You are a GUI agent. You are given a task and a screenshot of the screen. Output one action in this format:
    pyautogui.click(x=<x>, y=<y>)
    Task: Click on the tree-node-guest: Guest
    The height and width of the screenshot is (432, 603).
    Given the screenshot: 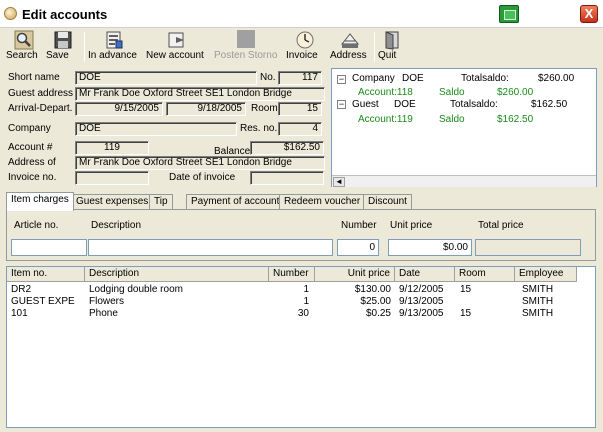 What is the action you would take?
    pyautogui.click(x=365, y=104)
    